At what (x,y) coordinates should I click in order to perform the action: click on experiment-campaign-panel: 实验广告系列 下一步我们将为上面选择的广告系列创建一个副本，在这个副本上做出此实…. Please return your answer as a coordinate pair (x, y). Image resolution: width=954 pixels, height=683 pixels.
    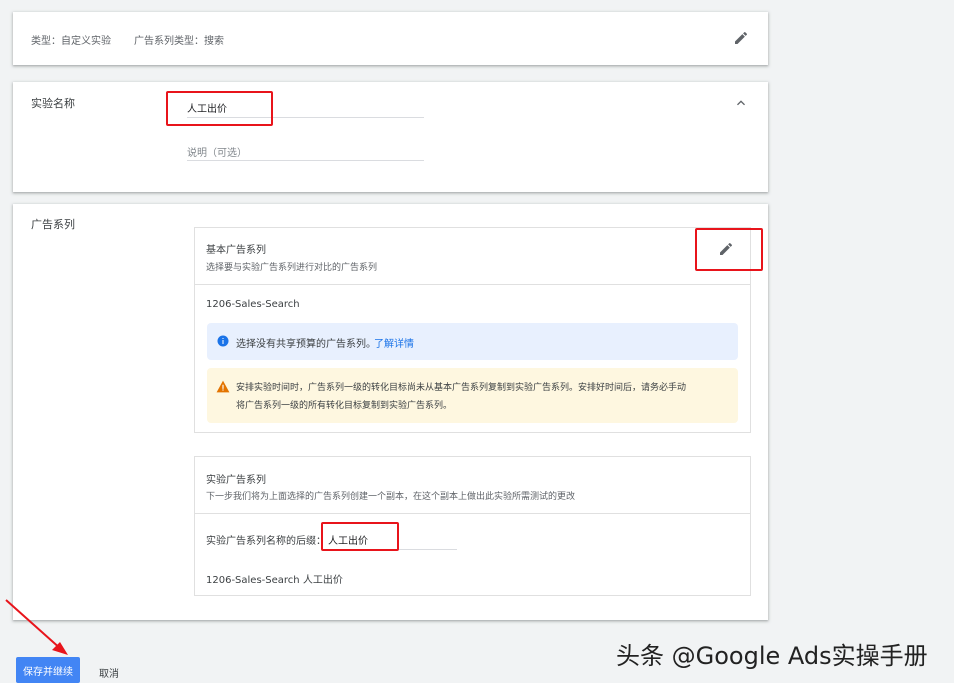
    Looking at the image, I should click on (472, 526).